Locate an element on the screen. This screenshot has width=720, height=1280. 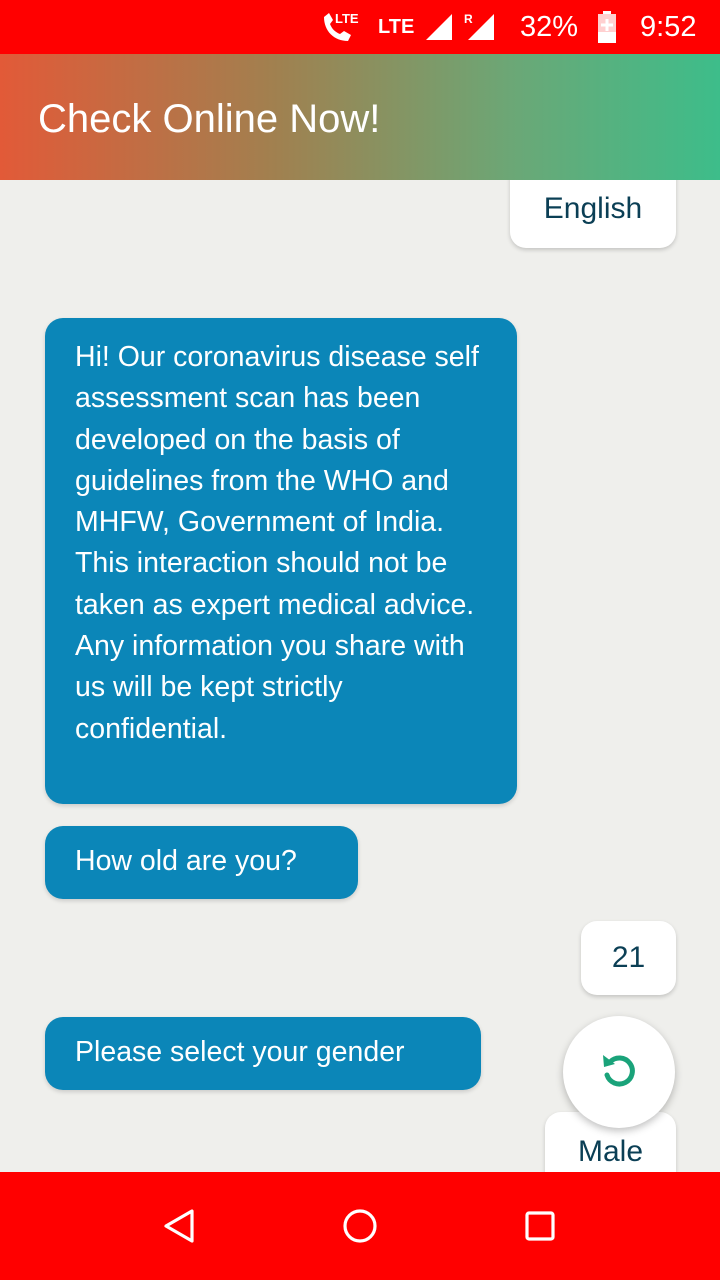
restart-button is located at coordinates (619, 1072).